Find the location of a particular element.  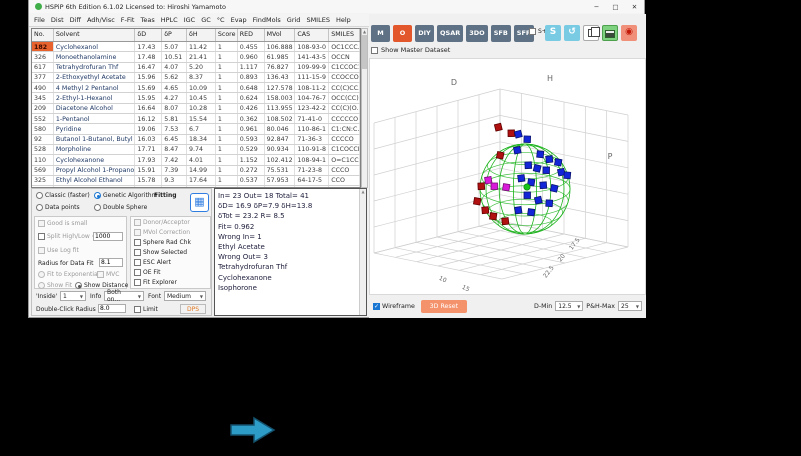

split-highlow-input is located at coordinates (108, 236).